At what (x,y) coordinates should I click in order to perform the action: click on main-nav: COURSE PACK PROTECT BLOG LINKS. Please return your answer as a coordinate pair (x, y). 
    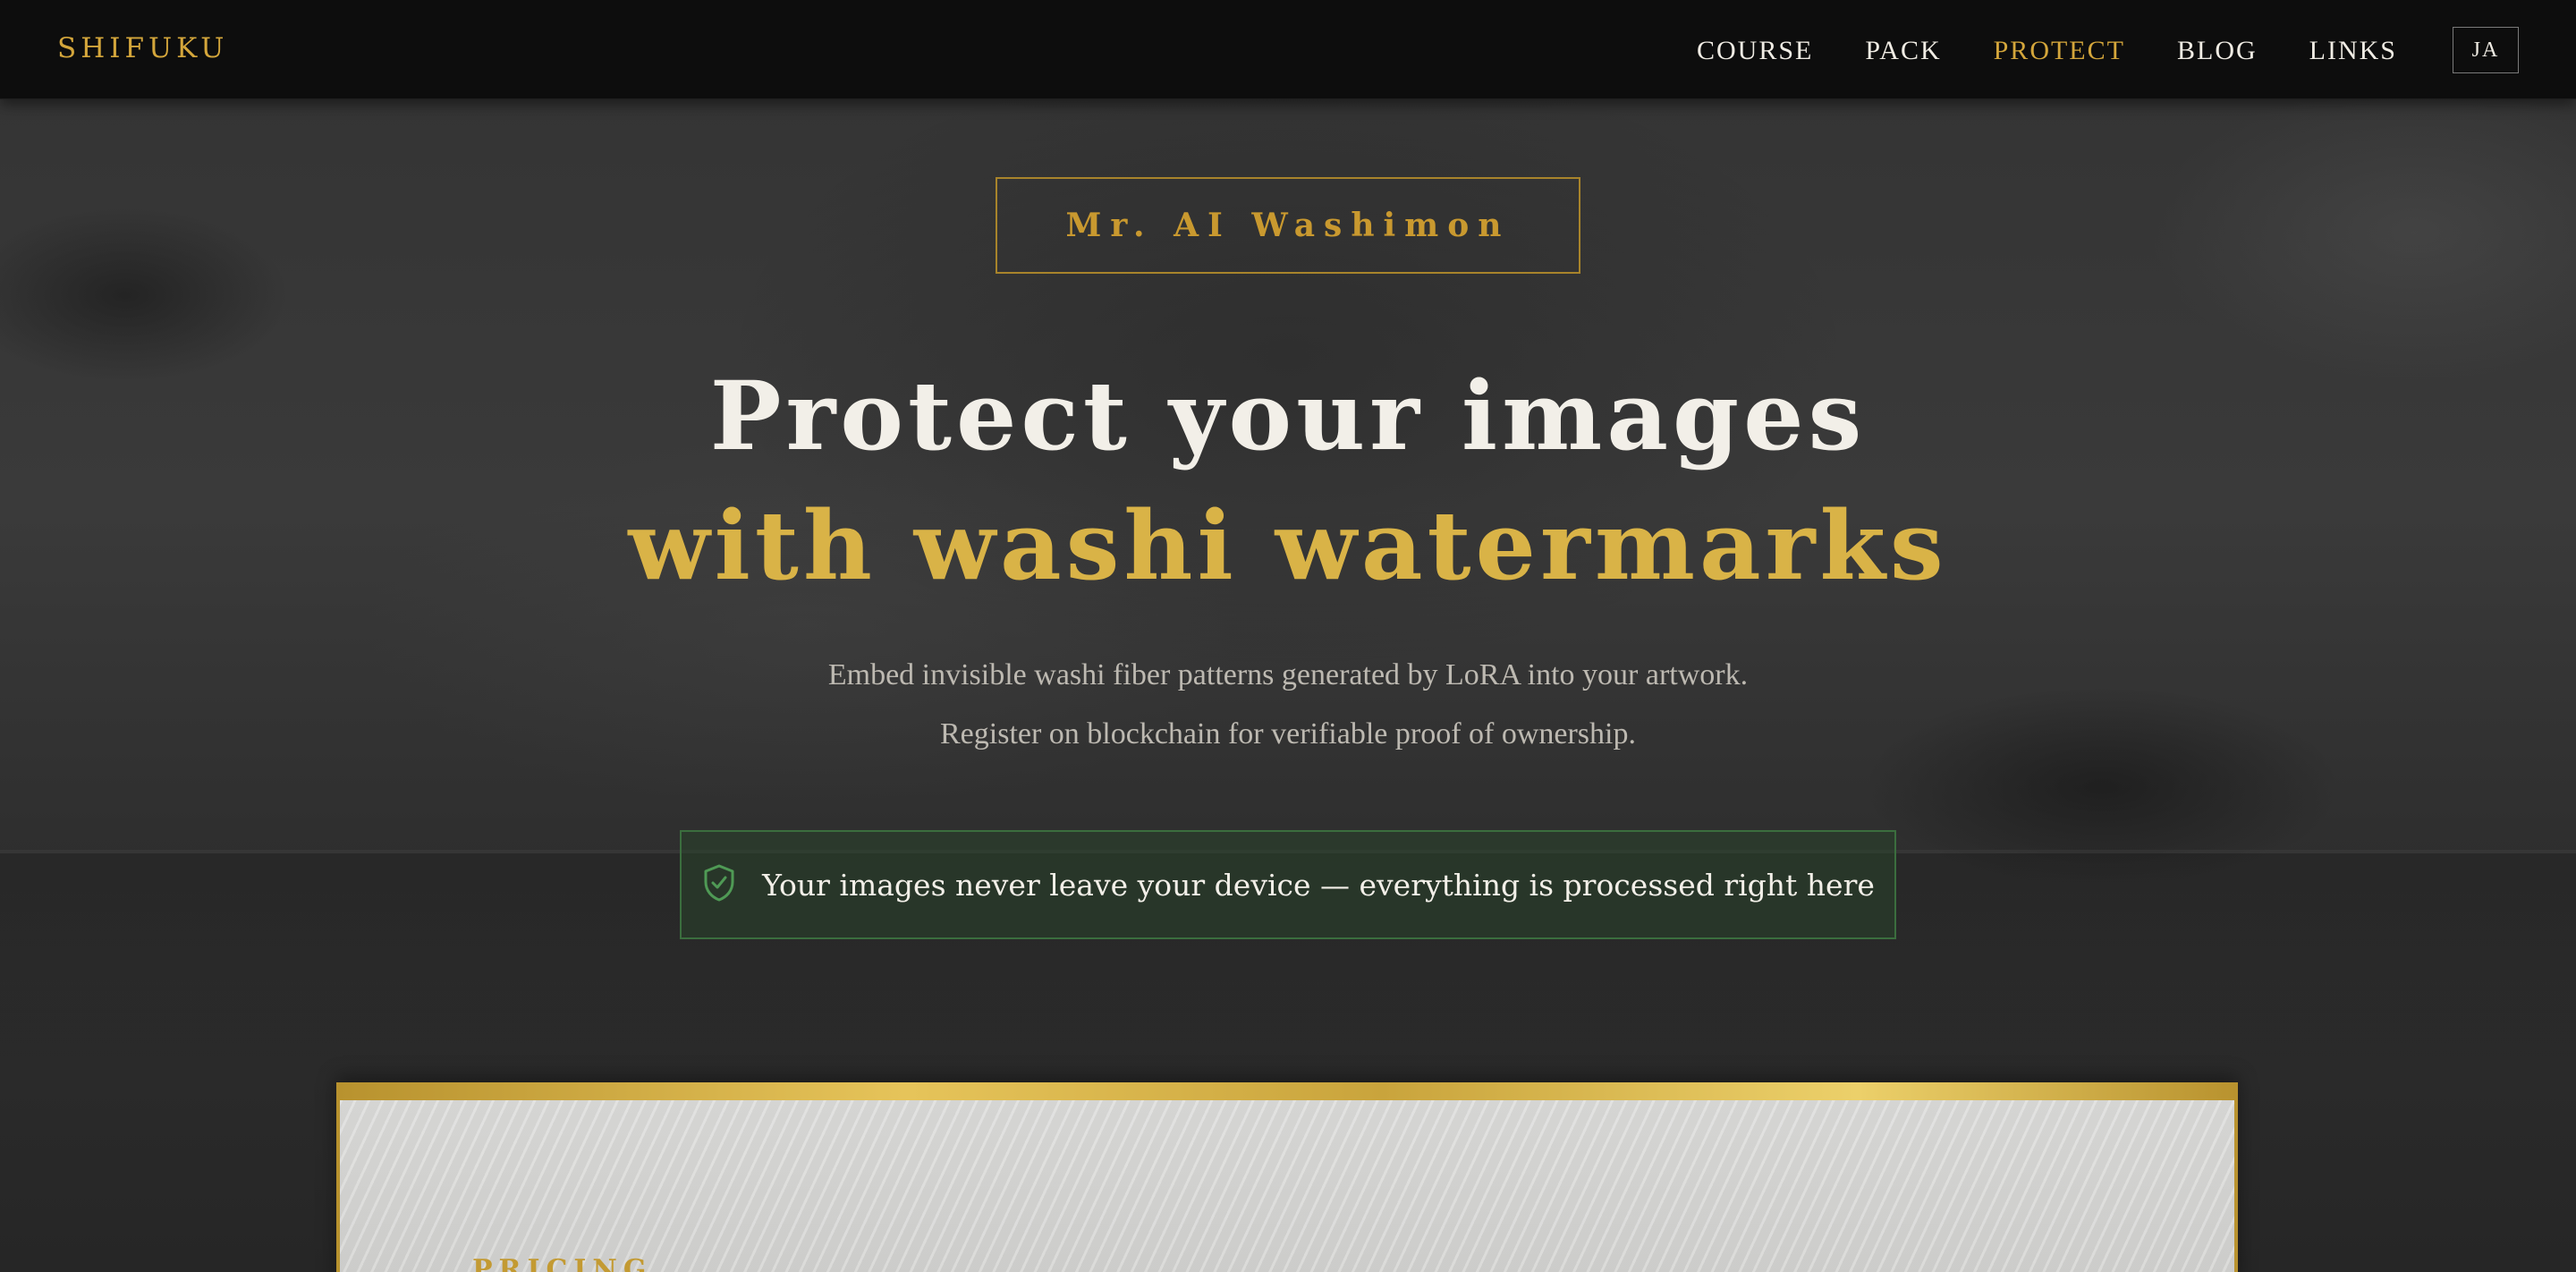
    Looking at the image, I should click on (2047, 51).